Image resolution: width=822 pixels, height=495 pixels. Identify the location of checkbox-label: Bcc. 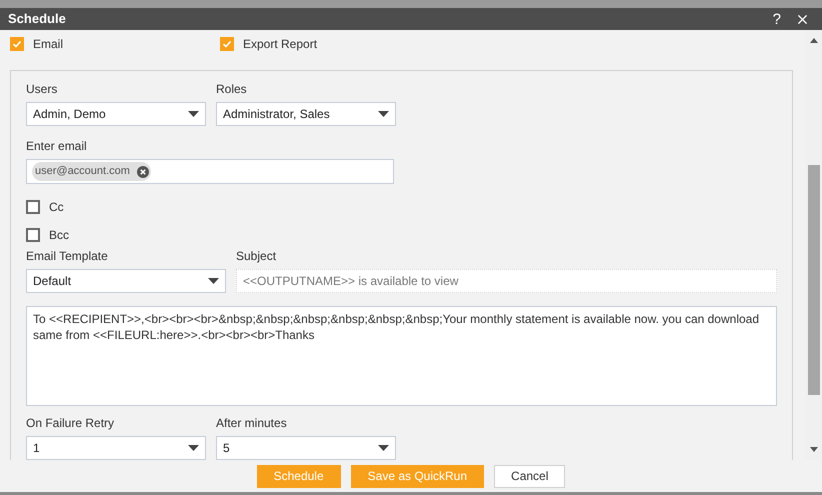
(59, 235).